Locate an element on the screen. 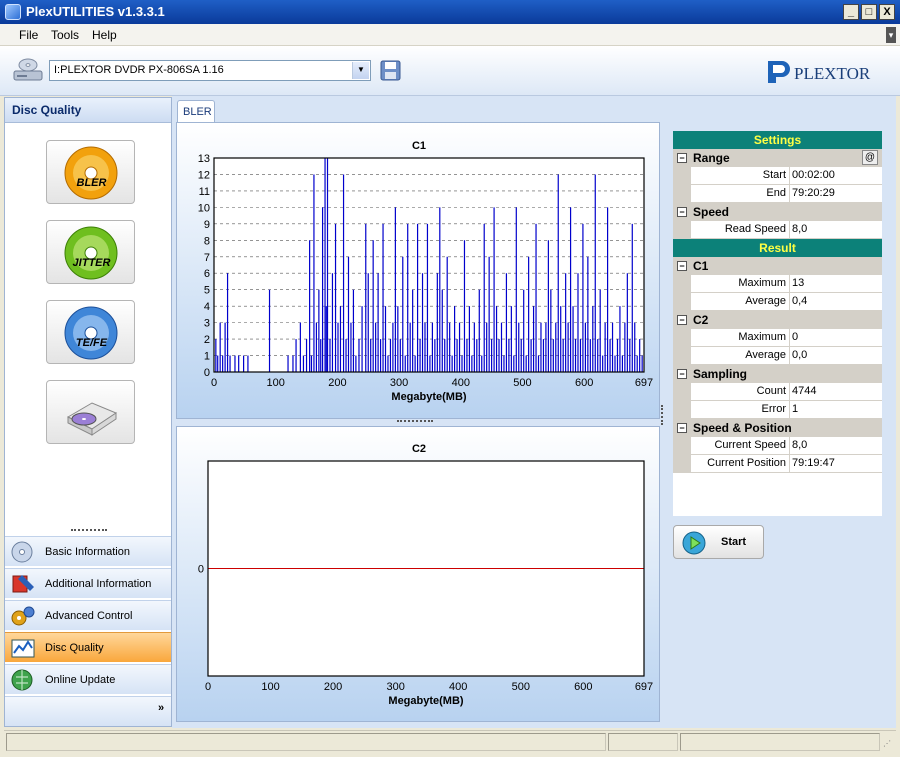 Image resolution: width=900 pixels, height=757 pixels. c1-max-row: Maximum 13 is located at coordinates (777, 284).